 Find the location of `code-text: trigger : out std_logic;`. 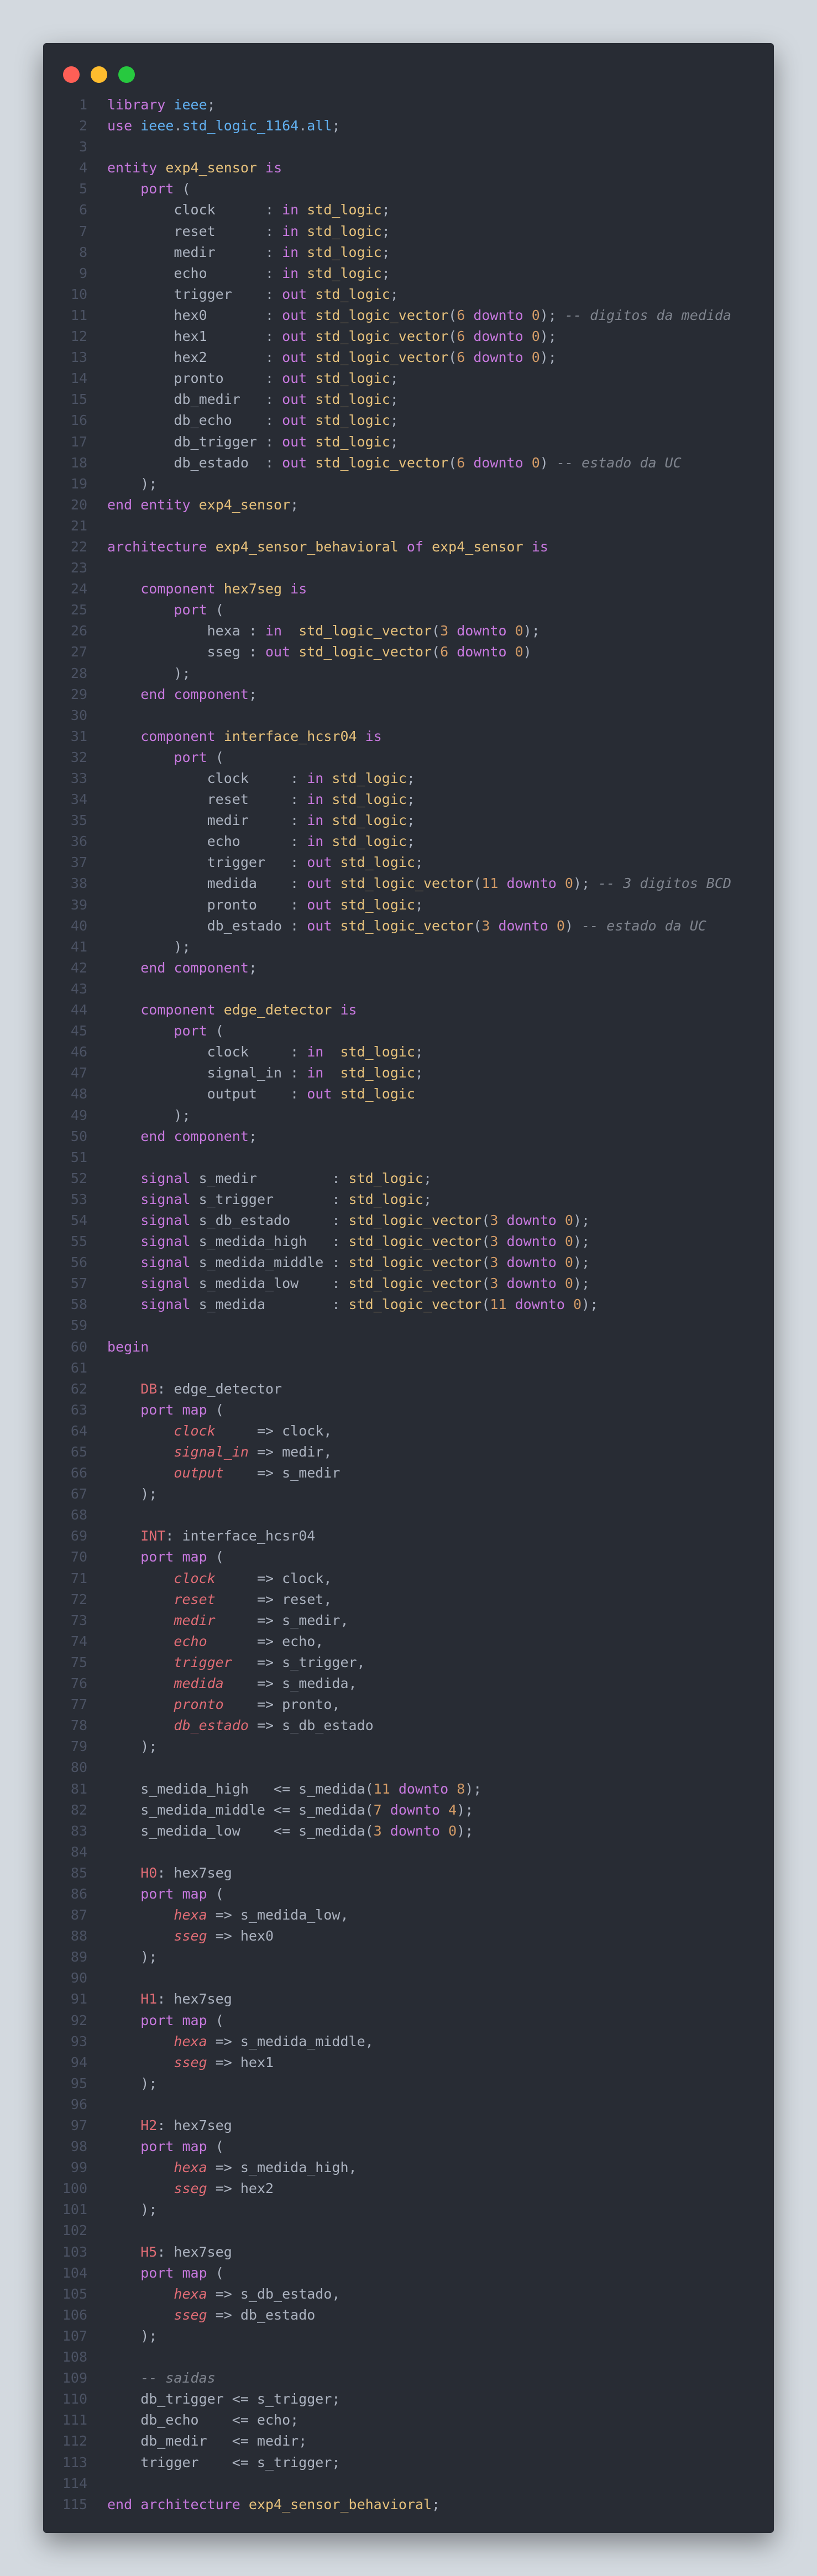

code-text: trigger : out std_logic; is located at coordinates (265, 862).